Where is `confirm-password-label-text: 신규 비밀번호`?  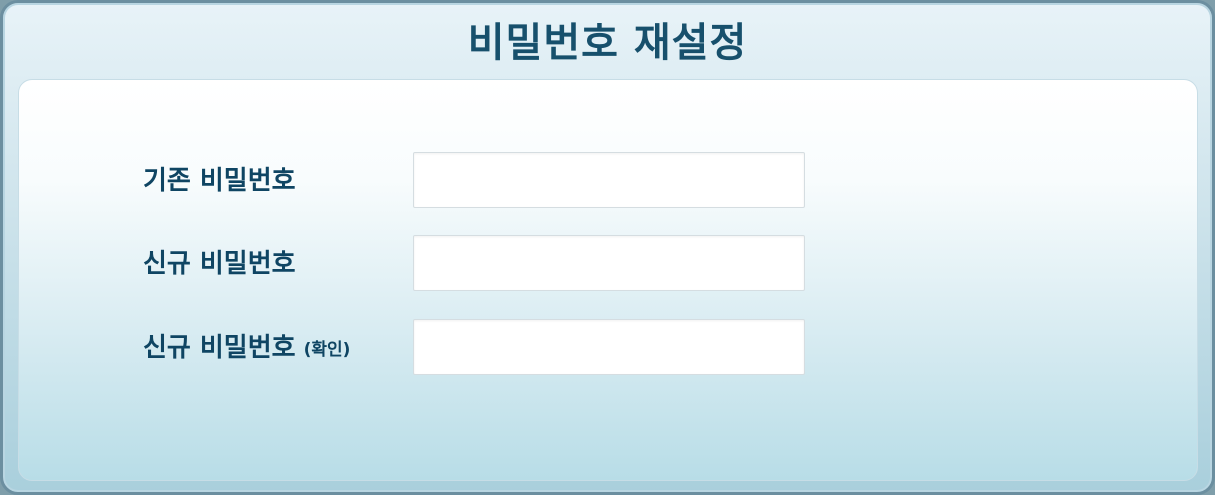
confirm-password-label-text: 신규 비밀번호 is located at coordinates (219, 348).